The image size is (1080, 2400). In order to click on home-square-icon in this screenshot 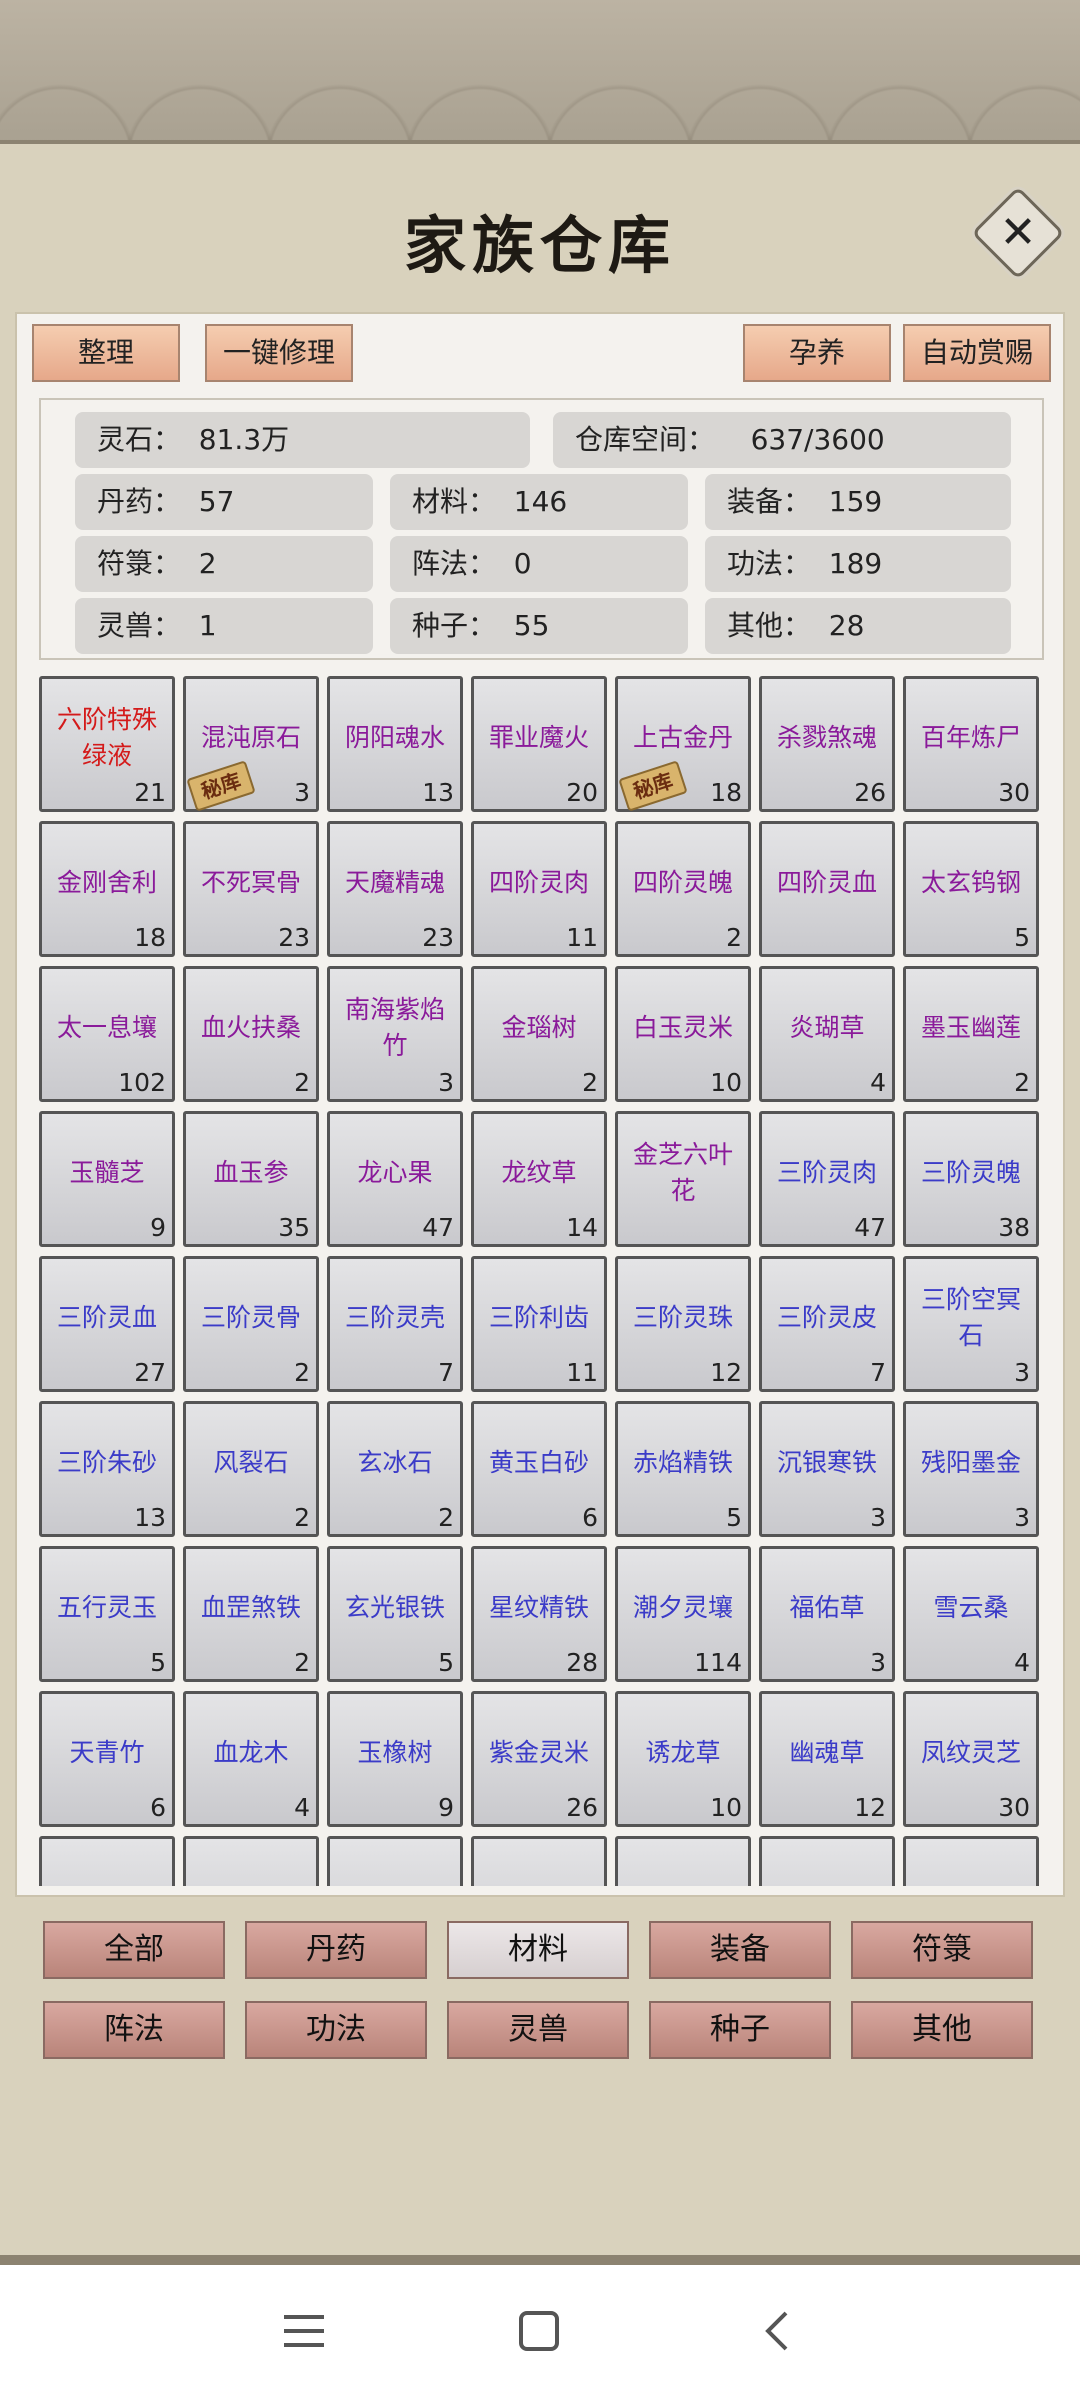, I will do `click(539, 2331)`.